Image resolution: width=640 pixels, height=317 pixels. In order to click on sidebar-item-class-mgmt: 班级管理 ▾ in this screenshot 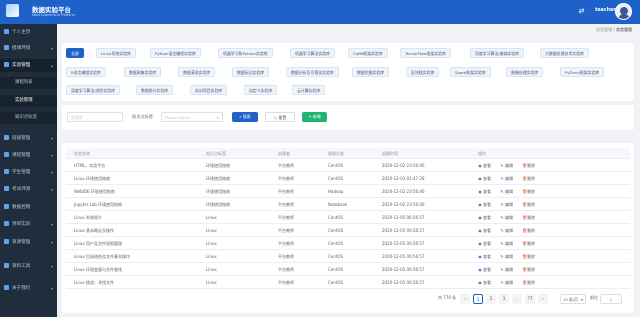, I will do `click(28, 138)`.